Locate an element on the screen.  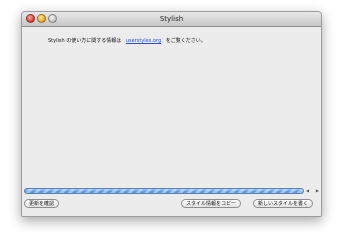
scroll-arrows: ◀ ▶ is located at coordinates (312, 191).